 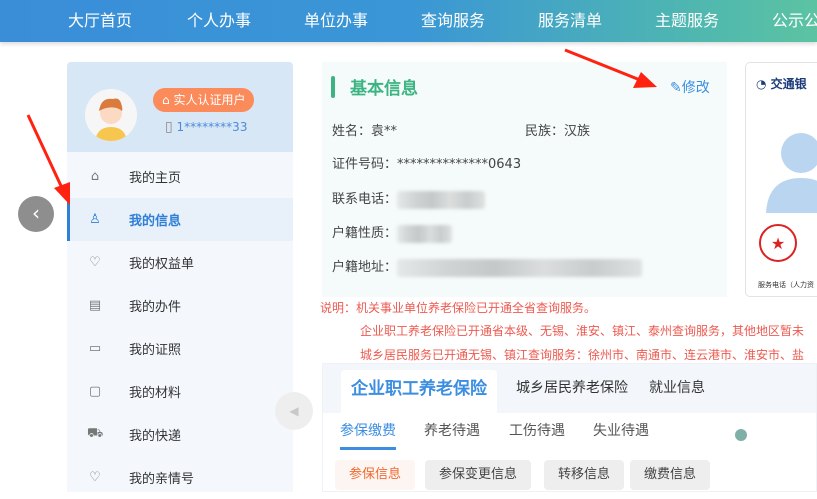 I want to click on note-line: 城乡居民服务已开通无锡、镇江查询服务：徐州市、南通市、连云港市、淮安市、盐, so click(x=582, y=355).